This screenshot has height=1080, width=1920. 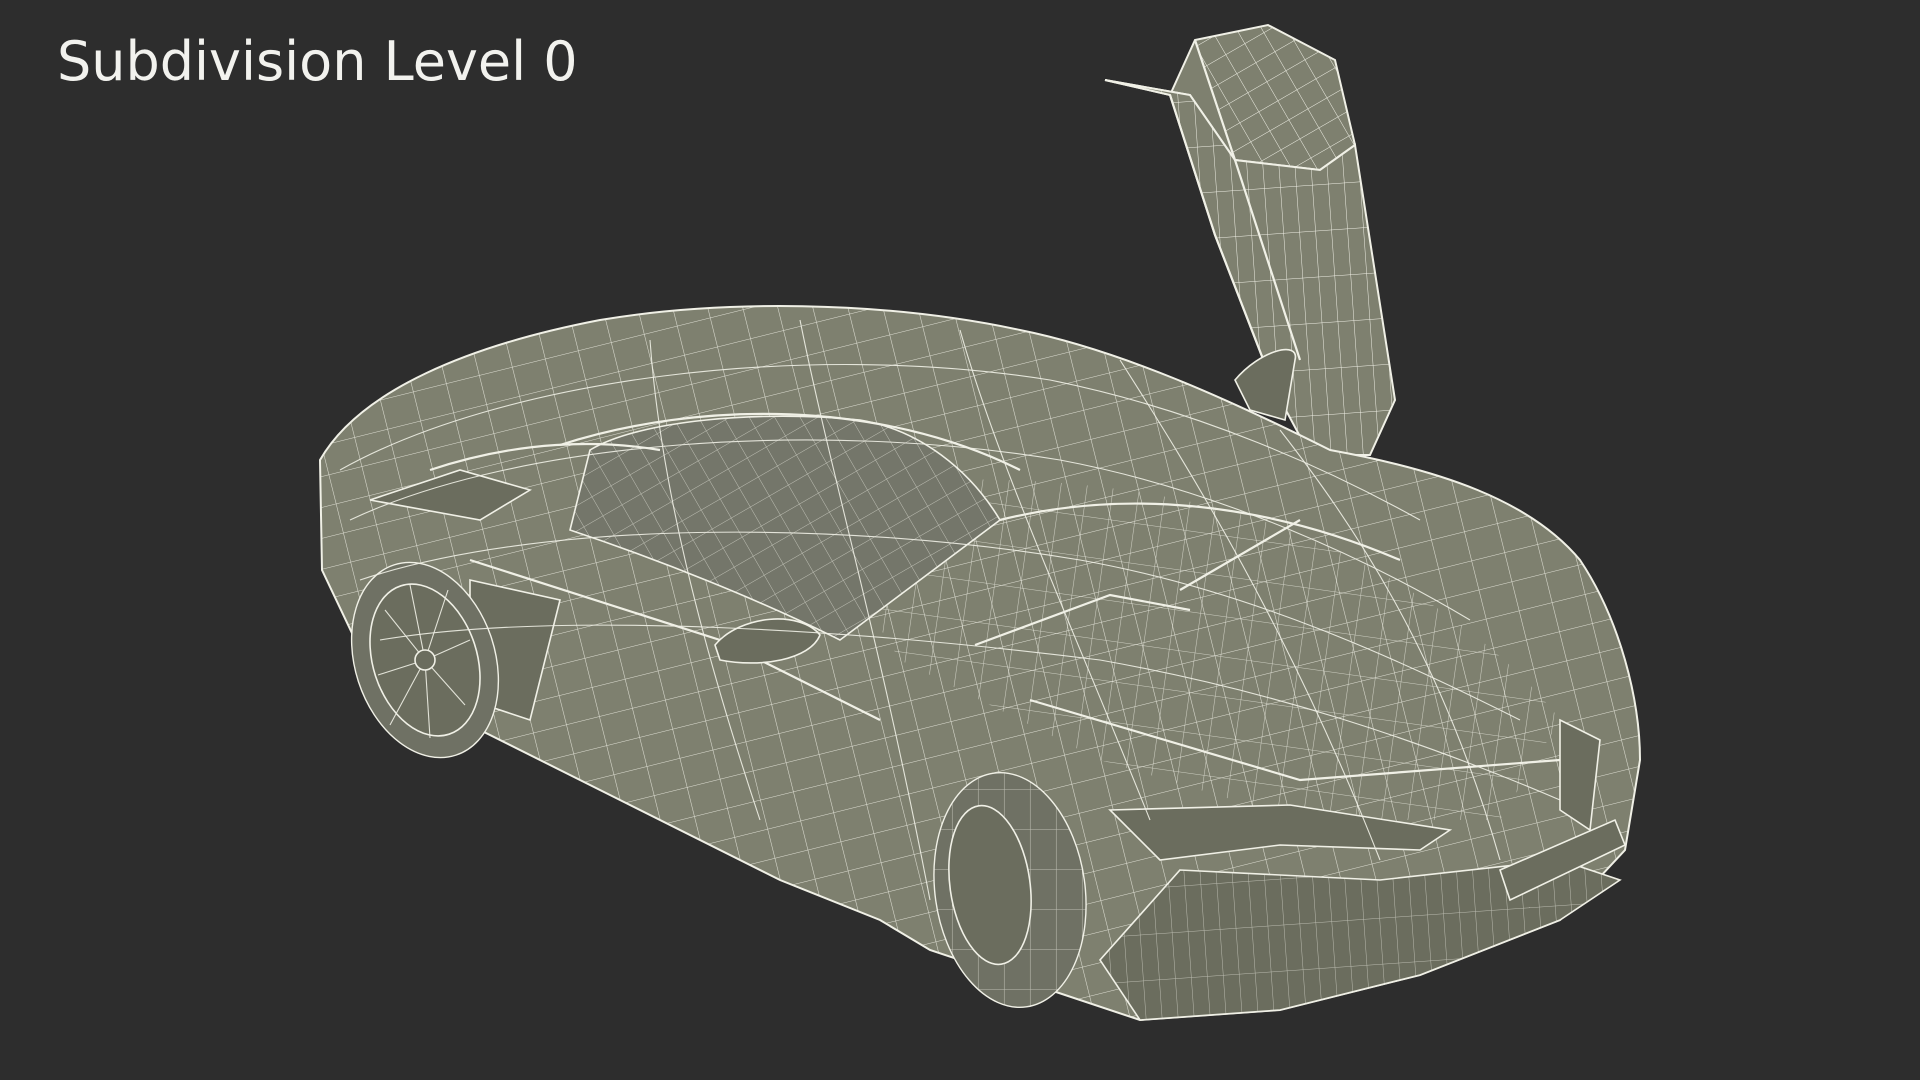 What do you see at coordinates (317, 61) in the screenshot?
I see `subdivision-level-caption: Subdivision Level 0` at bounding box center [317, 61].